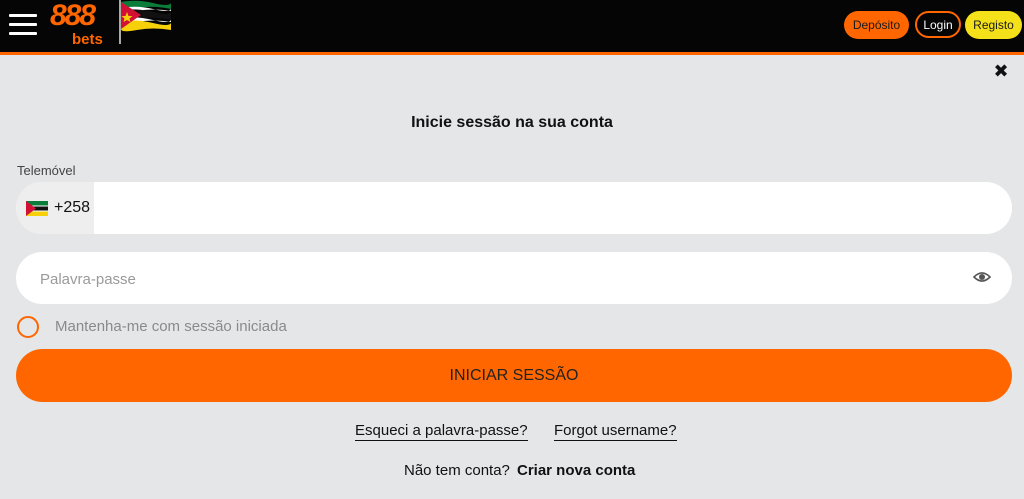  Describe the element at coordinates (982, 277) in the screenshot. I see `eye-icon` at that location.